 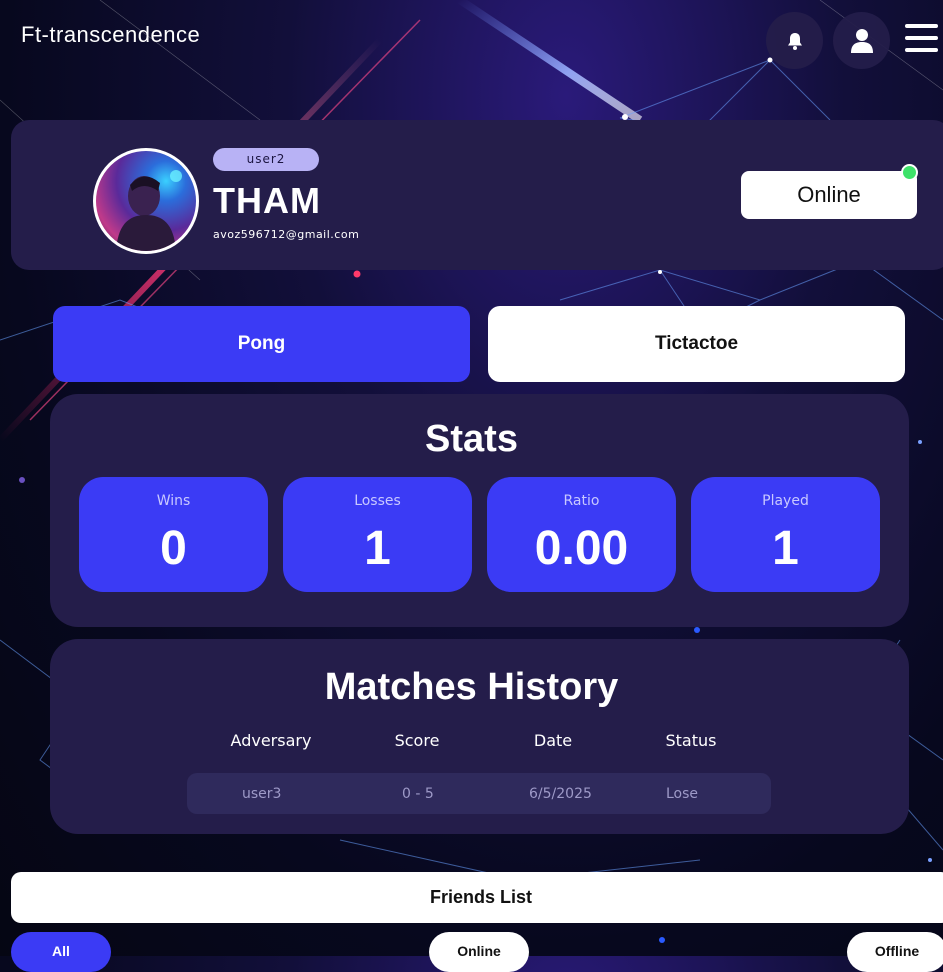 I want to click on app-brand: Ft-transcendence, so click(x=110, y=35).